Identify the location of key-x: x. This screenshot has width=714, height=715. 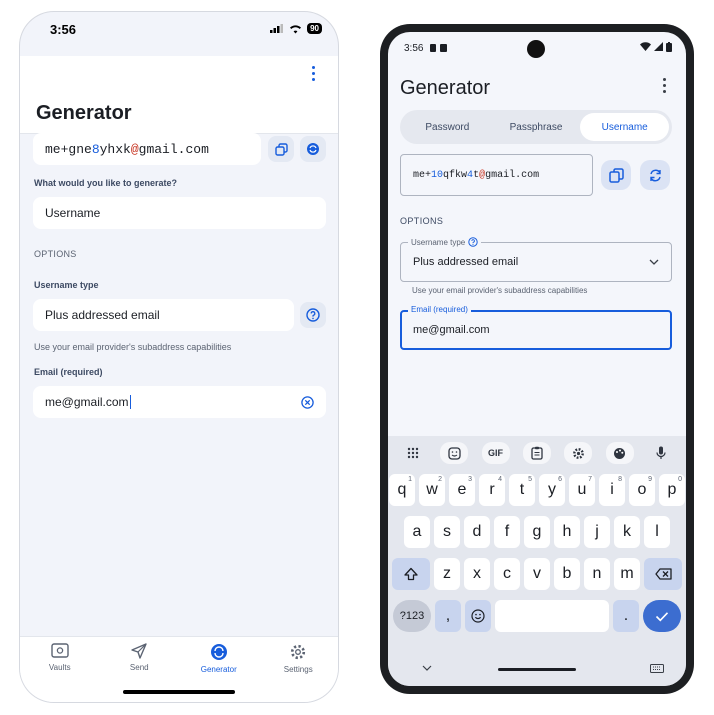
(477, 574).